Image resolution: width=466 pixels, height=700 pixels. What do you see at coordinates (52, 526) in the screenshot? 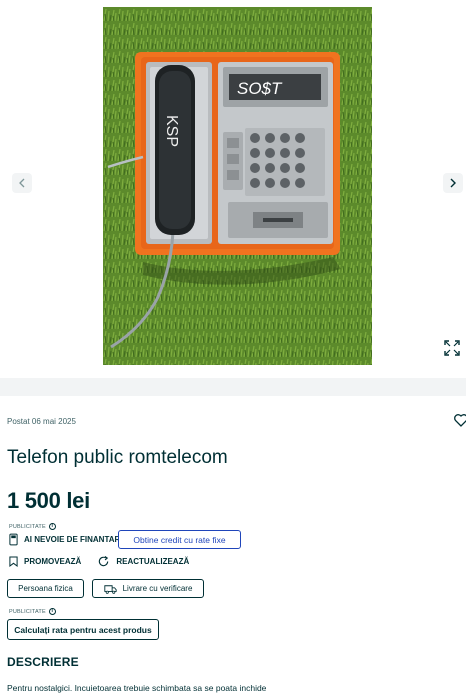
I see `info-icon: i` at bounding box center [52, 526].